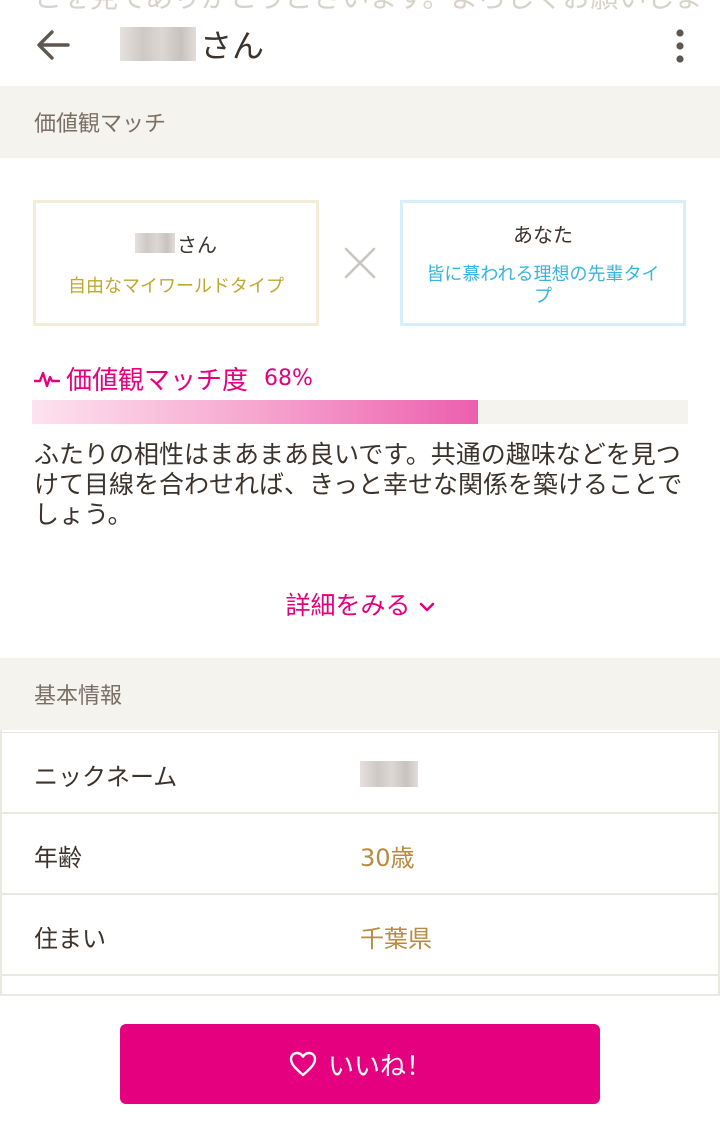 This screenshot has height=1138, width=720. Describe the element at coordinates (288, 378) in the screenshot. I see `match-percent: 68%` at that location.